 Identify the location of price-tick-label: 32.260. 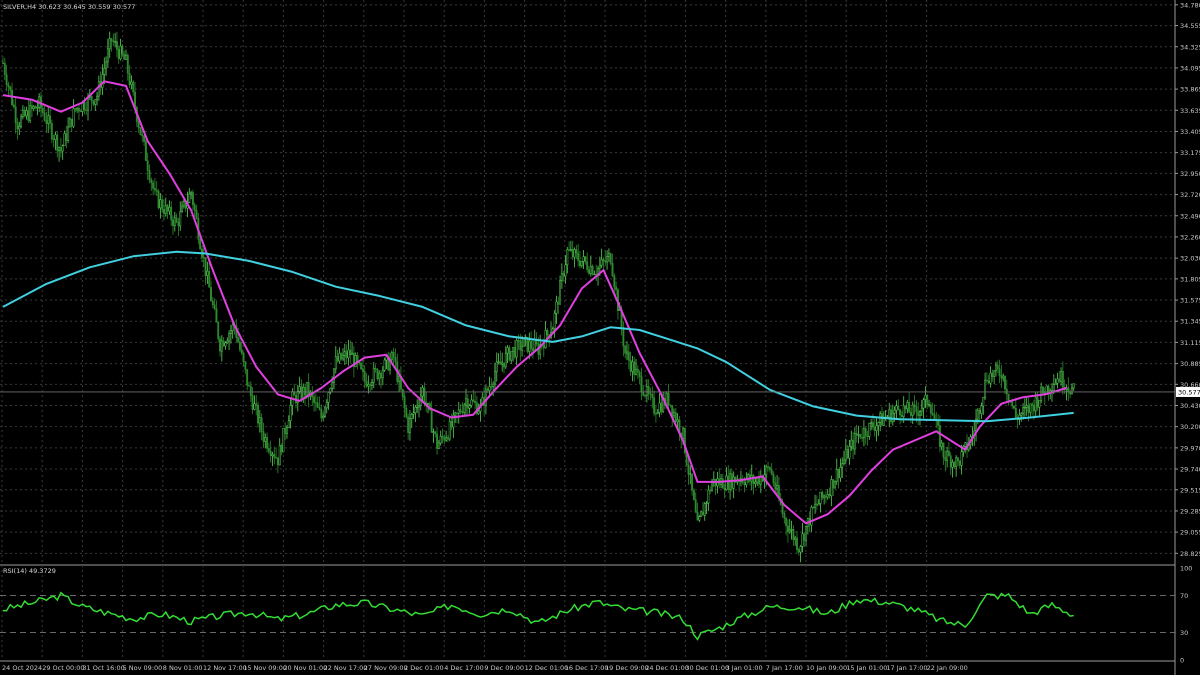
(1190, 237).